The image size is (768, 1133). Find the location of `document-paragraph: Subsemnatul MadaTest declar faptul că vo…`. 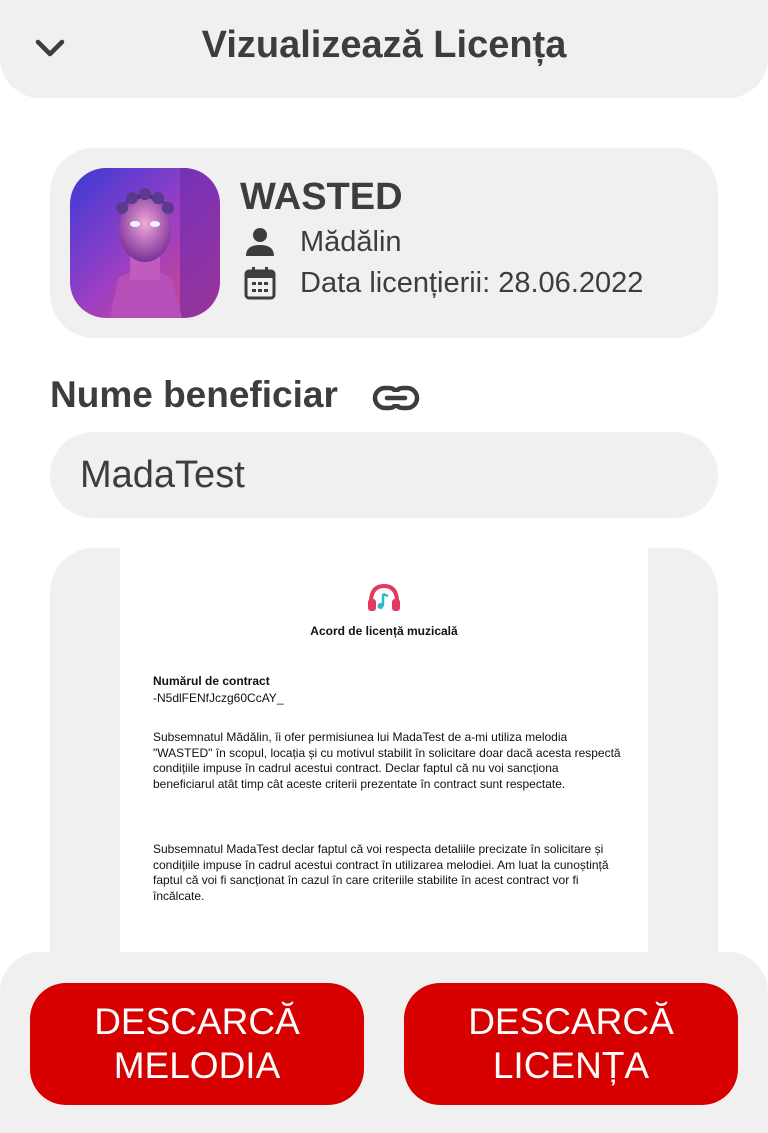

document-paragraph: Subsemnatul MadaTest declar faptul că vo… is located at coordinates (381, 872).